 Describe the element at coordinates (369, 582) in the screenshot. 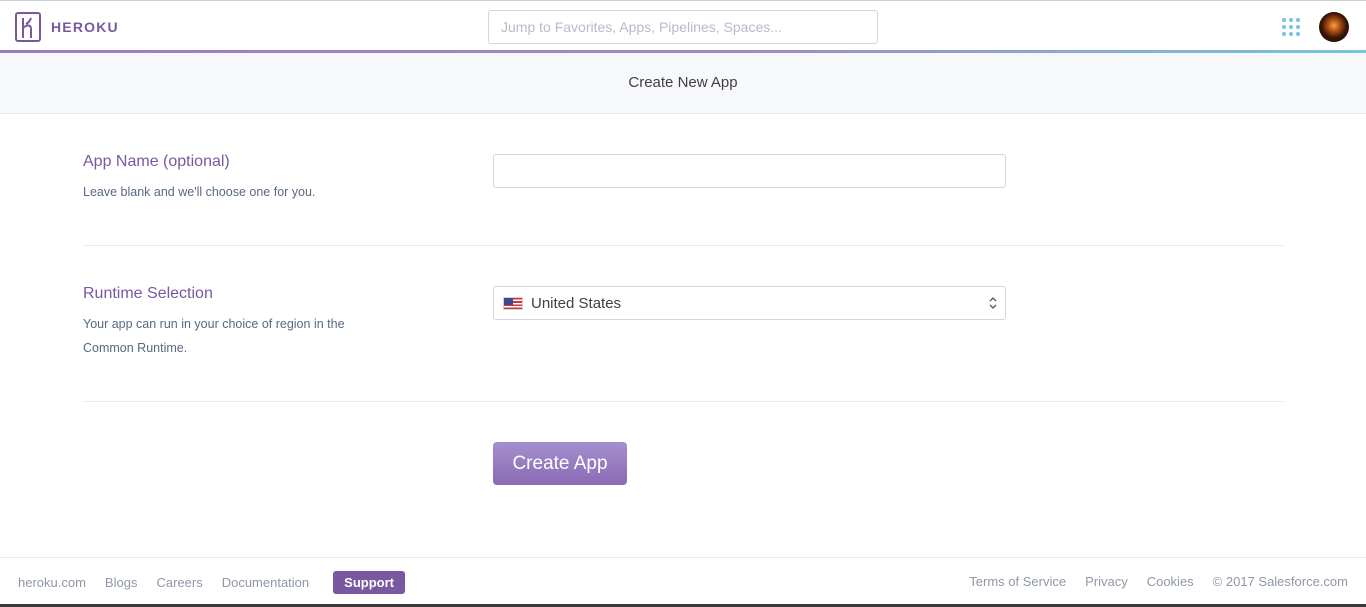

I see `support-button: Support` at that location.